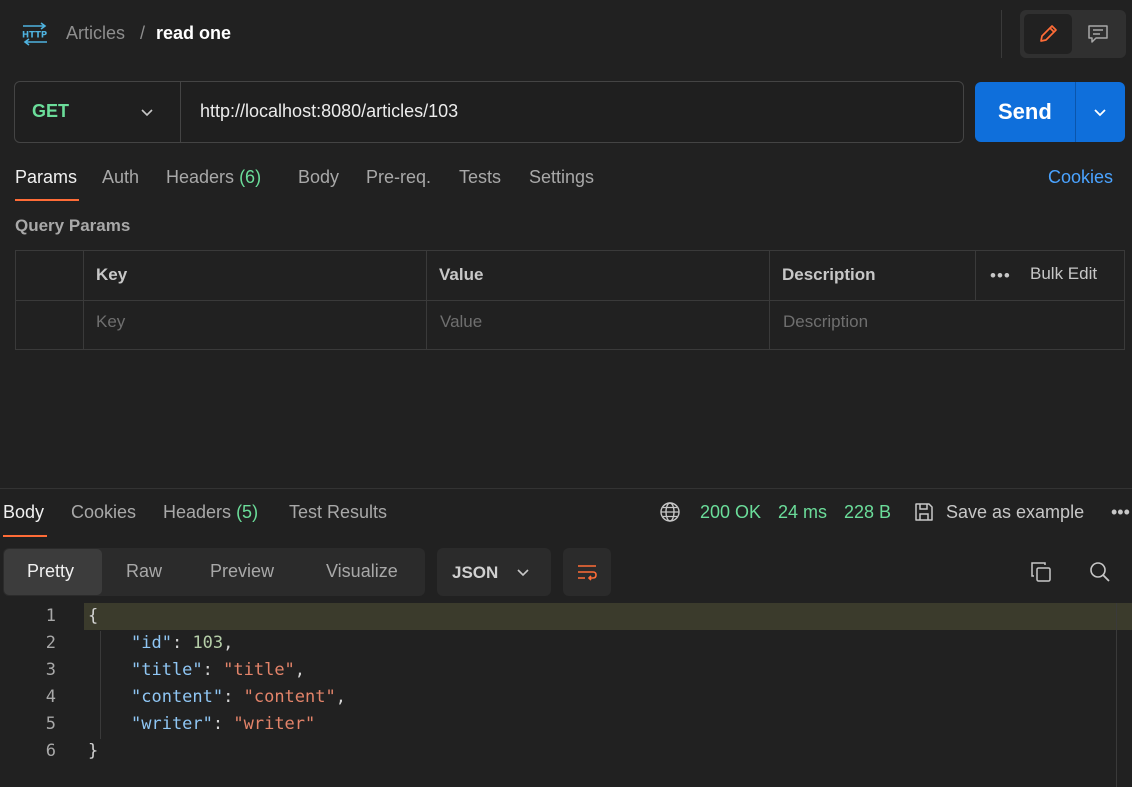  I want to click on json-key: "id", so click(151, 643).